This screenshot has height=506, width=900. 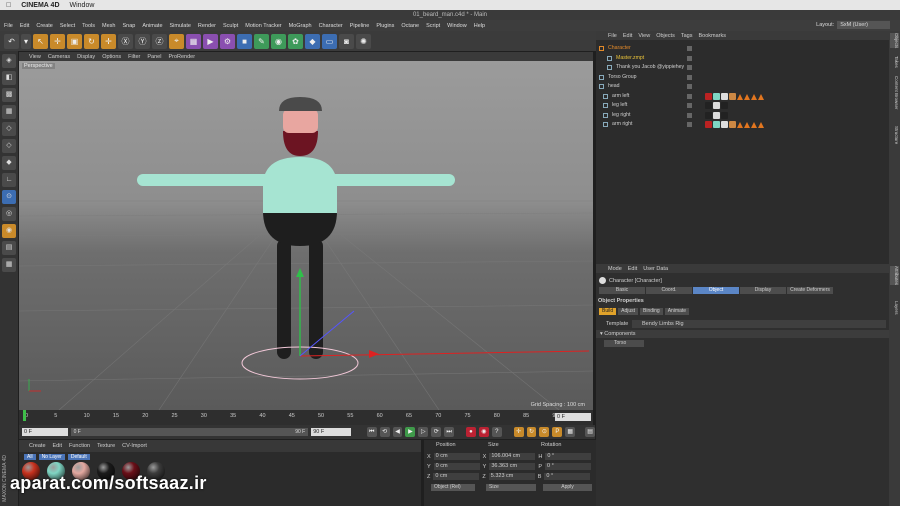 What do you see at coordinates (9, 112) in the screenshot?
I see `workplane-icon: ▦` at bounding box center [9, 112].